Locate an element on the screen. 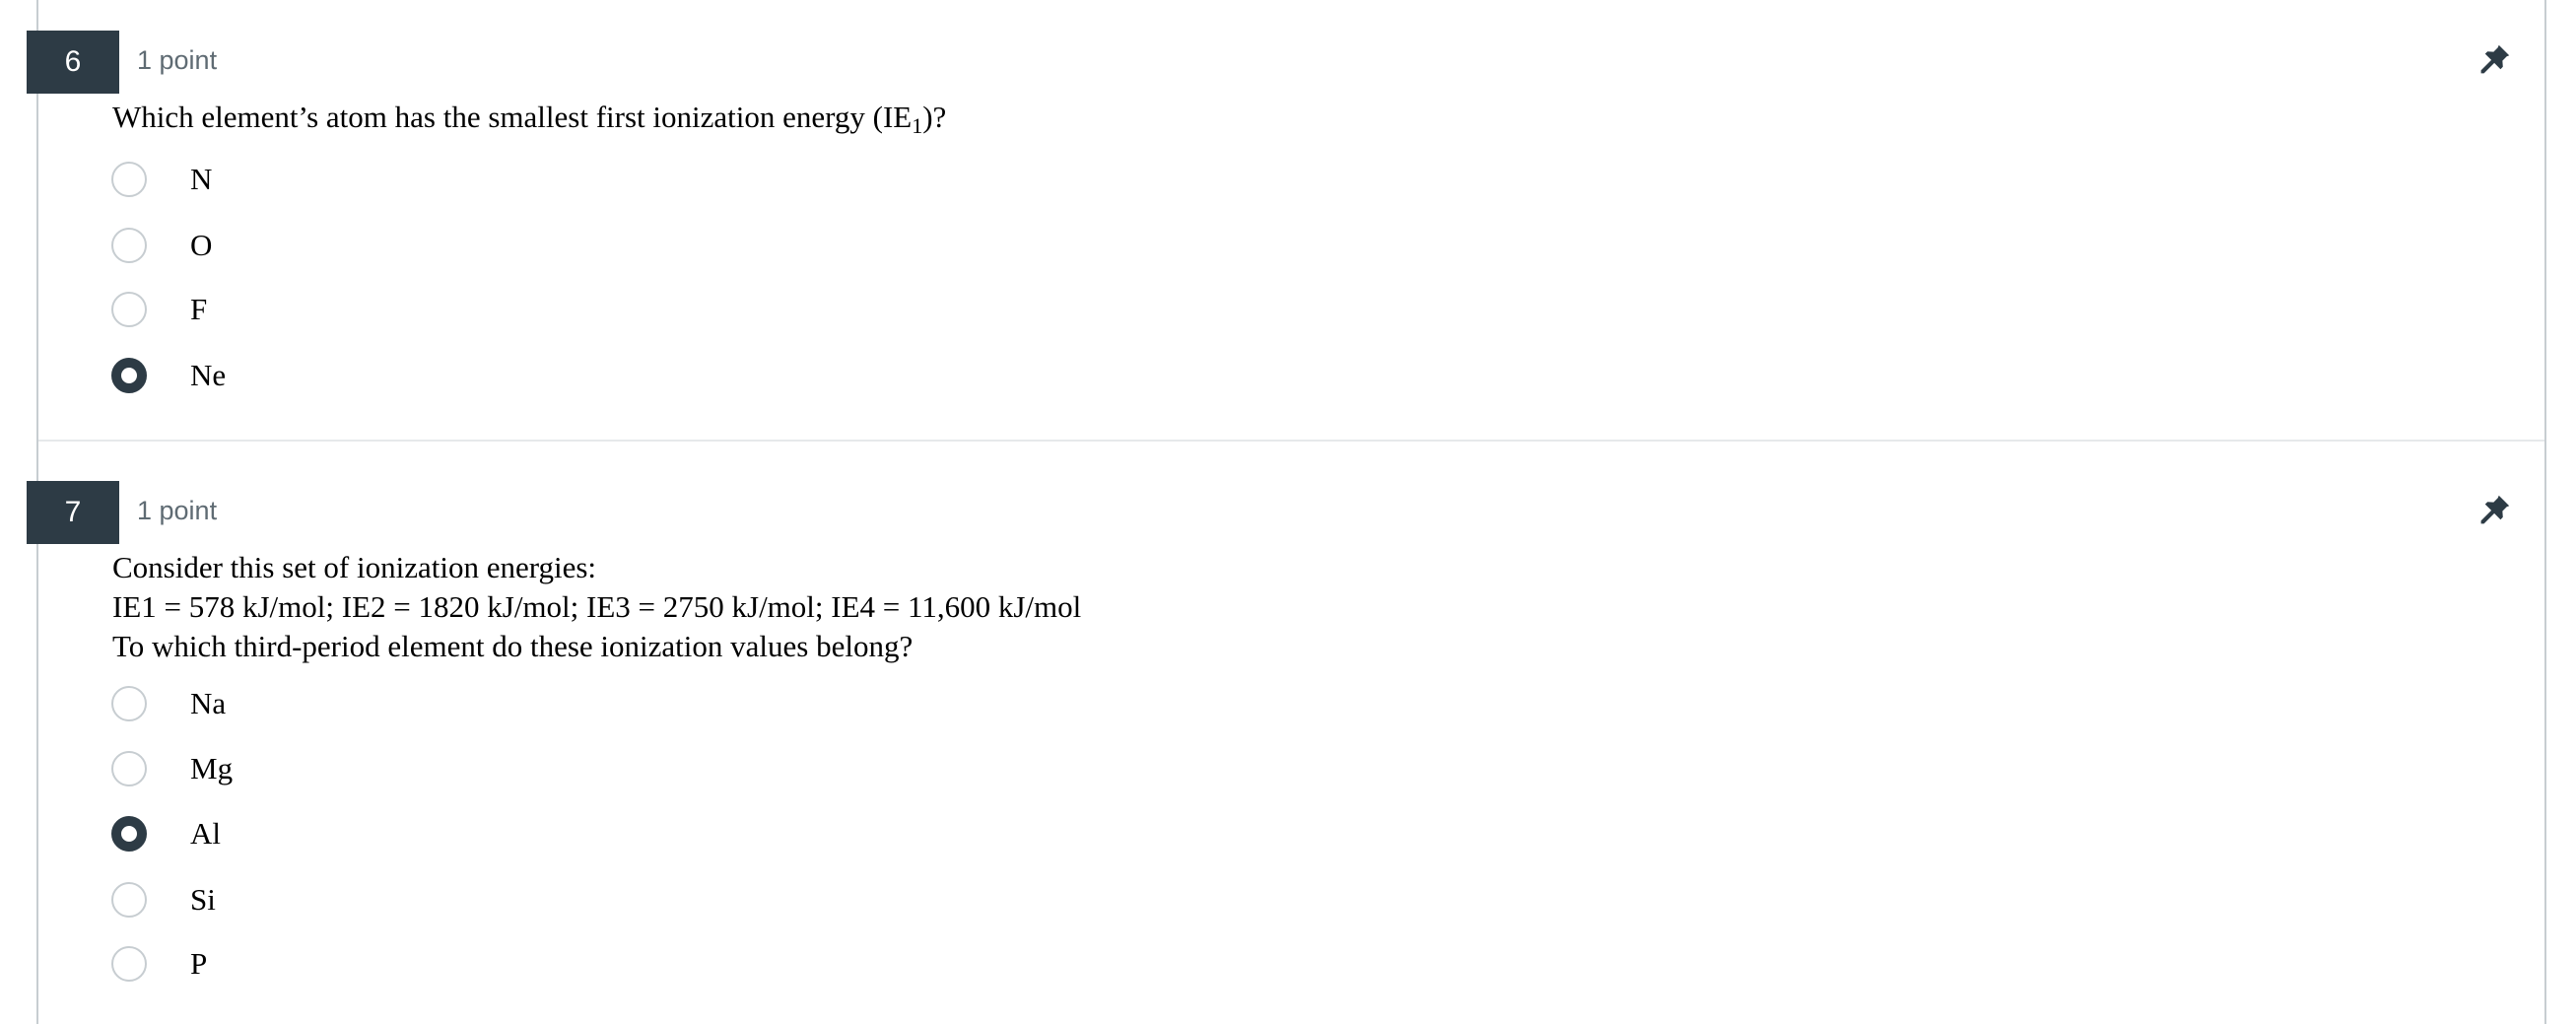 This screenshot has height=1024, width=2576. answer-option: Al is located at coordinates (166, 833).